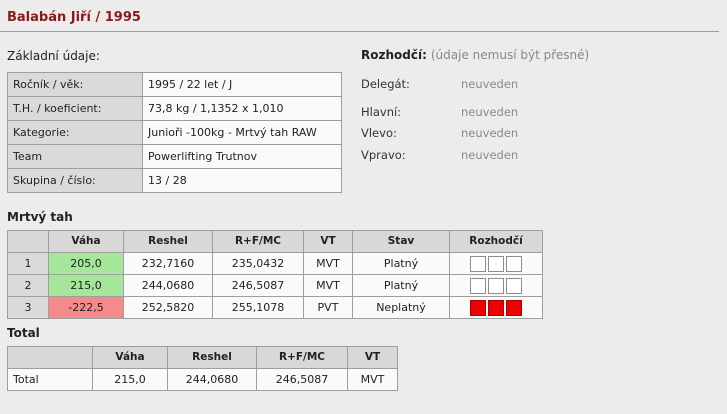 This screenshot has width=727, height=414. I want to click on attempt-rfmc: 255,1078, so click(258, 307).